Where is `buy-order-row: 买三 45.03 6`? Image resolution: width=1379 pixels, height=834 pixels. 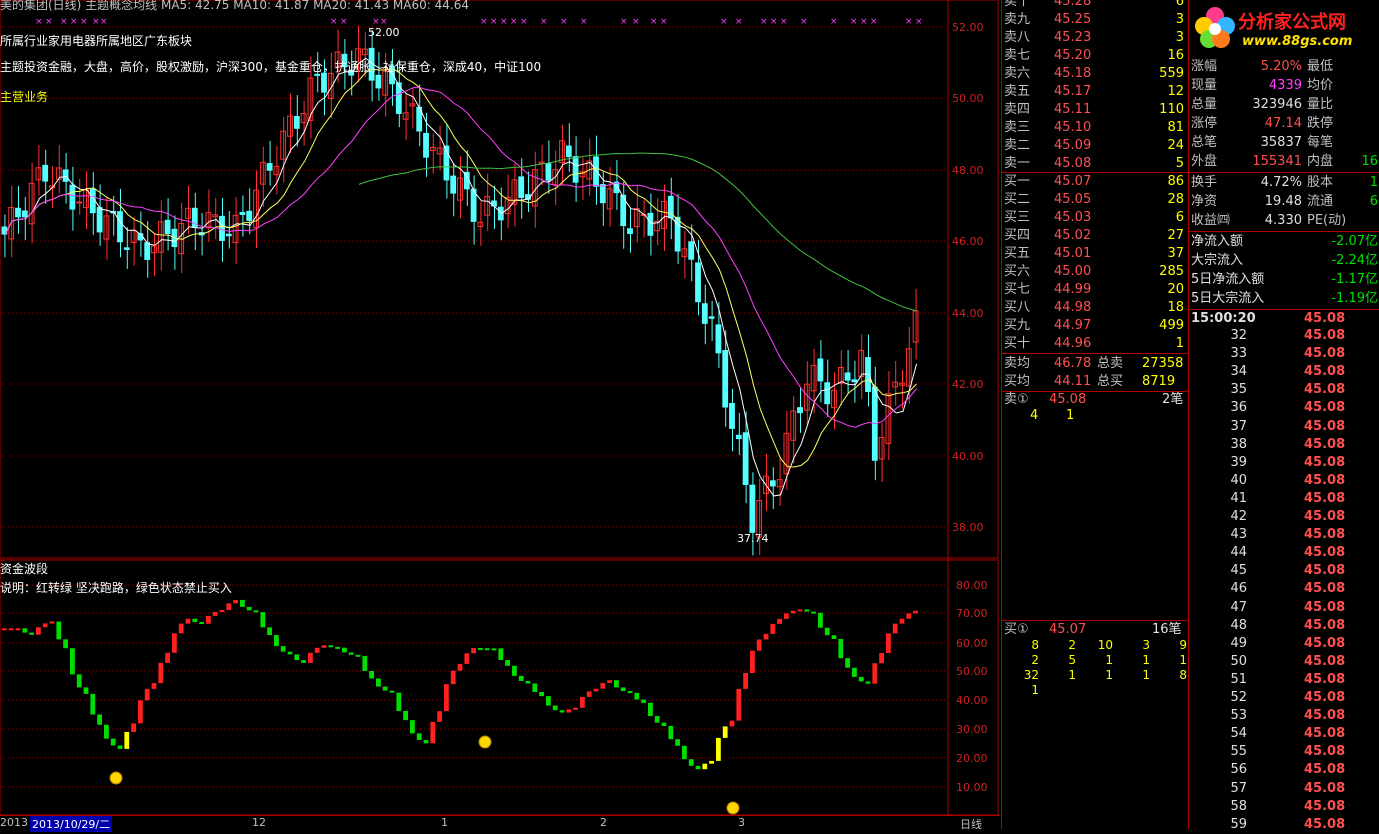 buy-order-row: 买三 45.03 6 is located at coordinates (1095, 218).